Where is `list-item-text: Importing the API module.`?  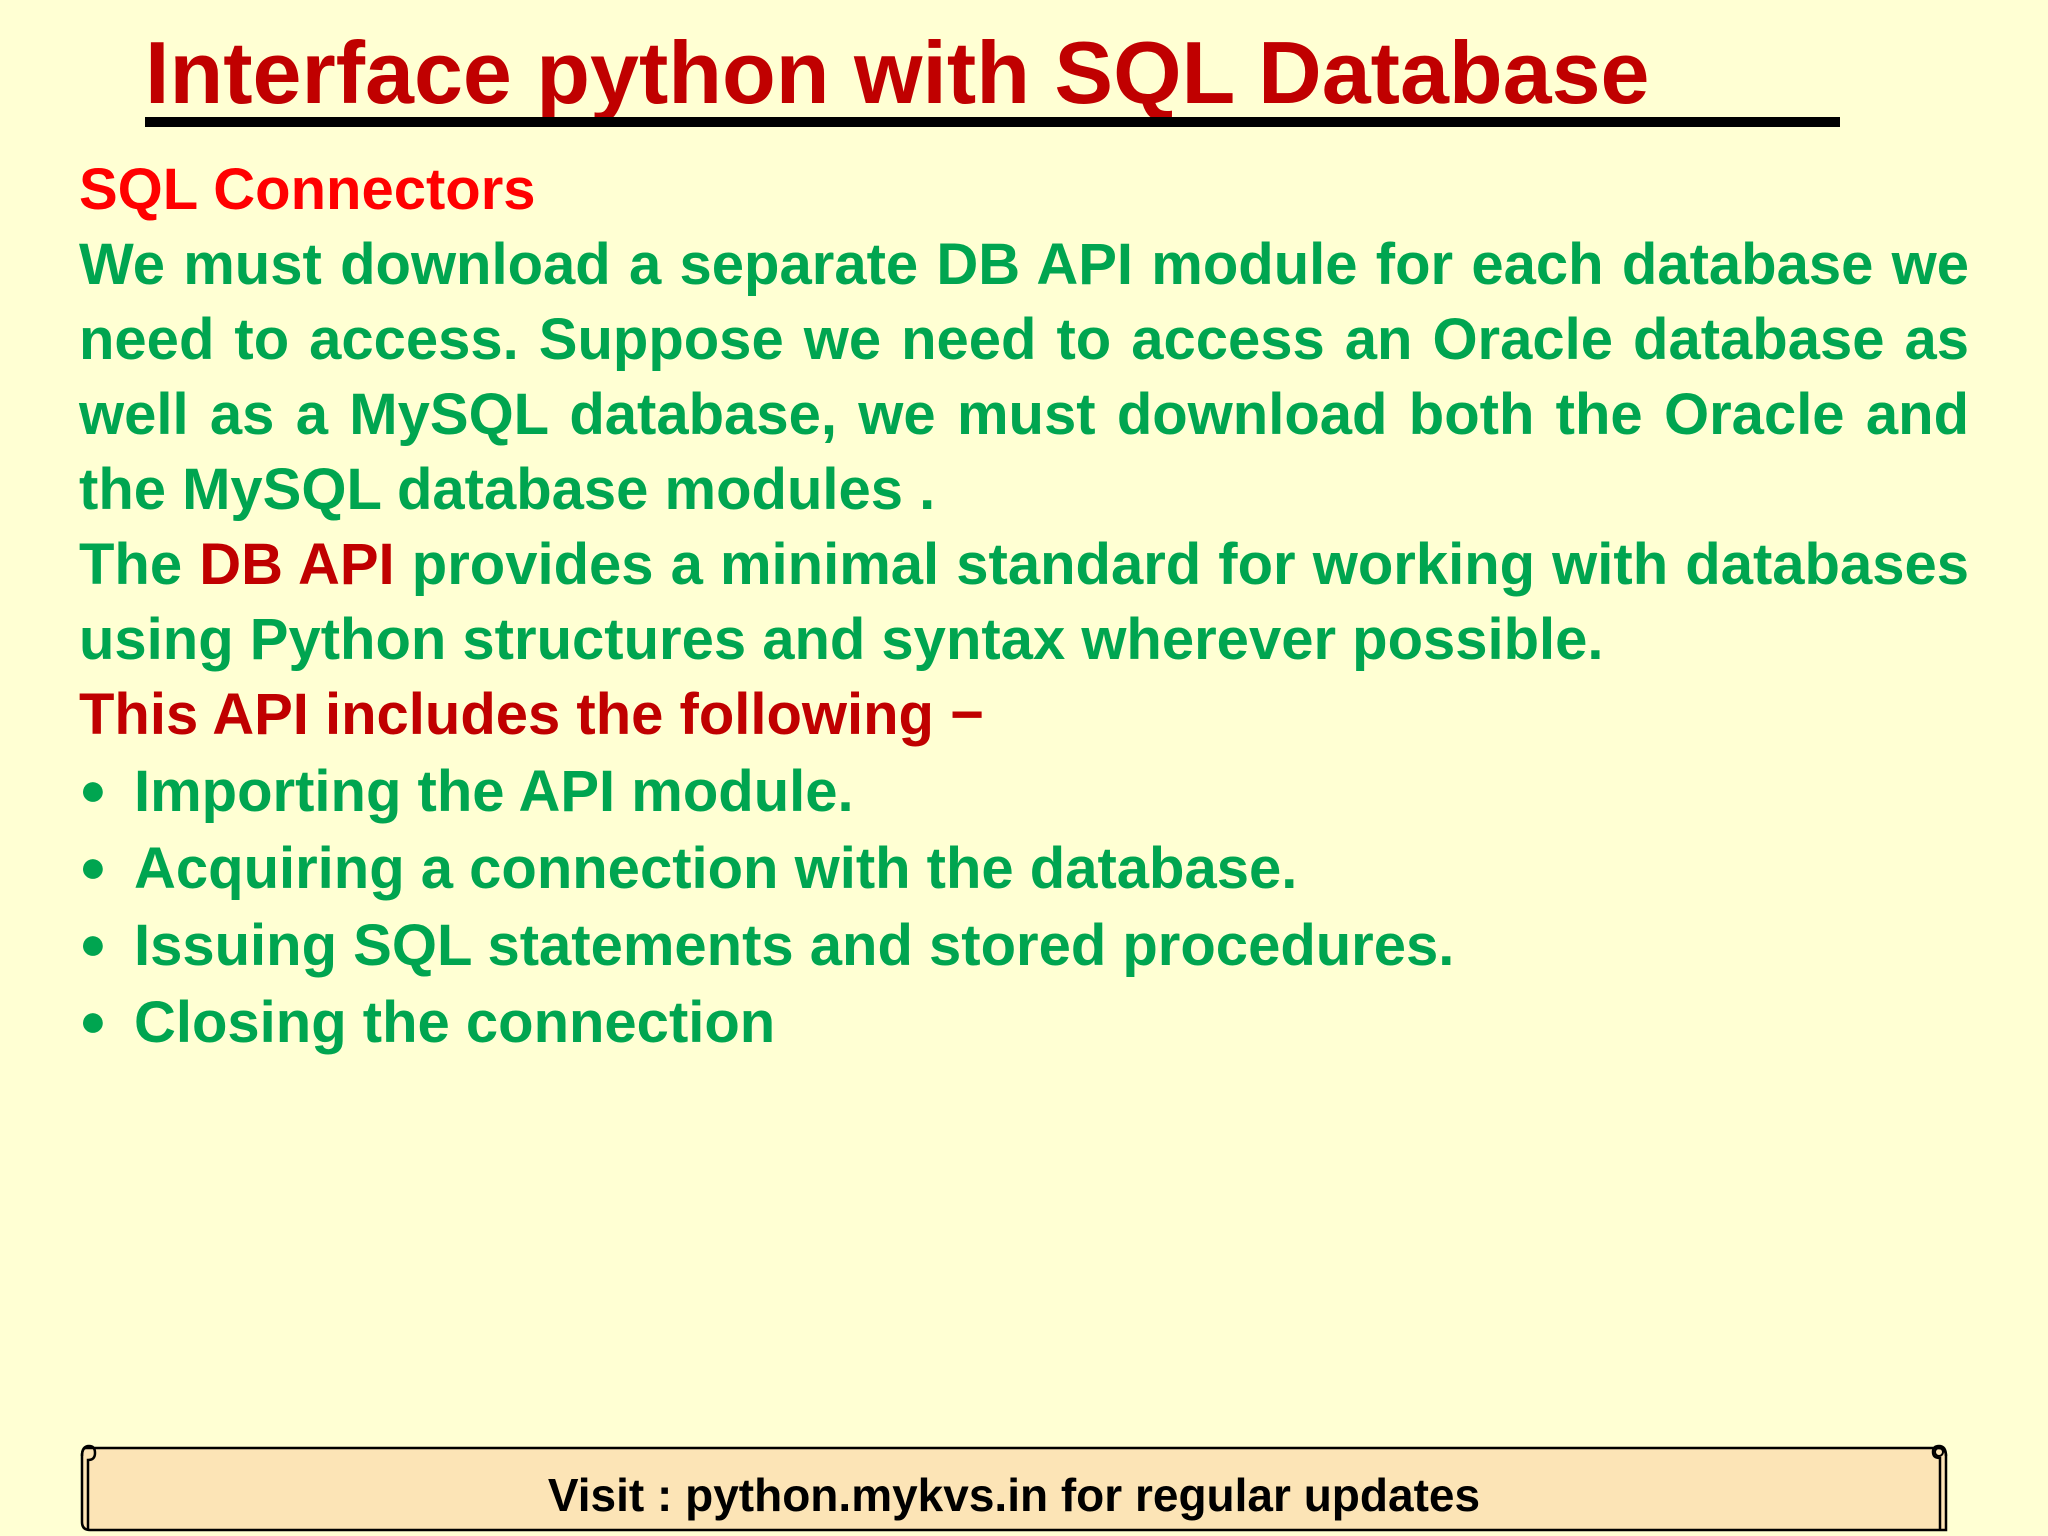 list-item-text: Importing the API module. is located at coordinates (494, 791).